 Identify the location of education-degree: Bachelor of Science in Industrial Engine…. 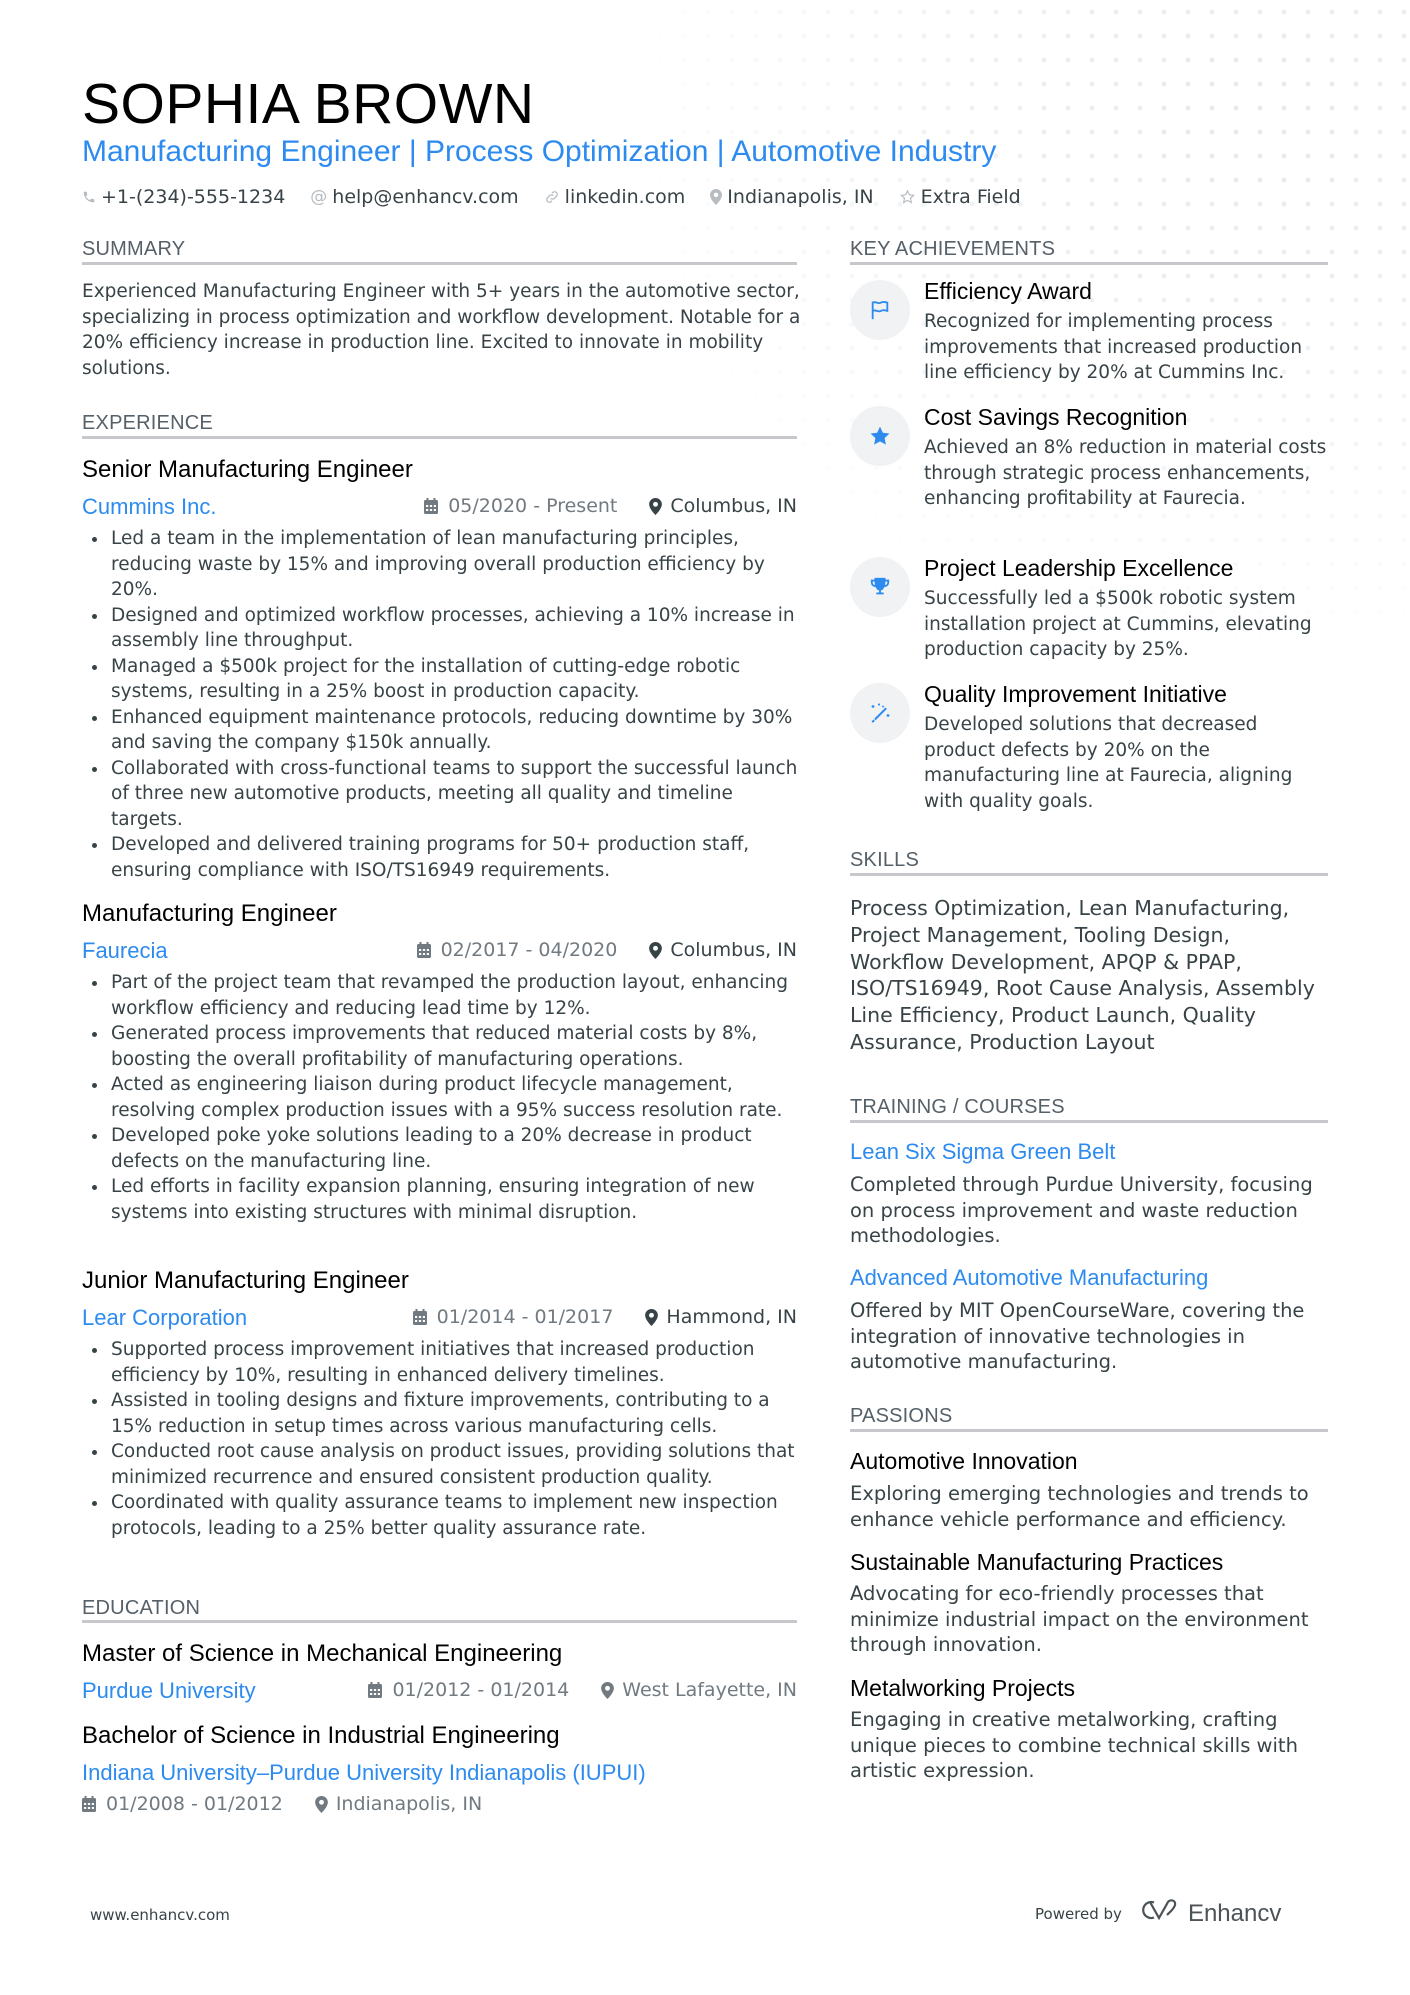
(321, 1735).